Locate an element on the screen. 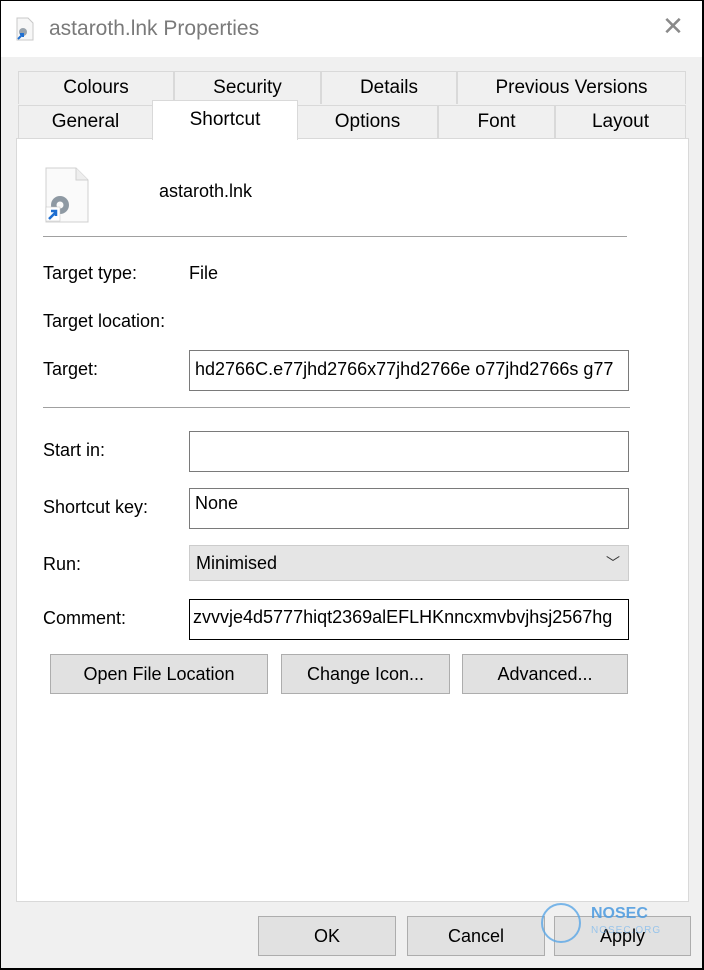  tab-options: Options is located at coordinates (367, 121).